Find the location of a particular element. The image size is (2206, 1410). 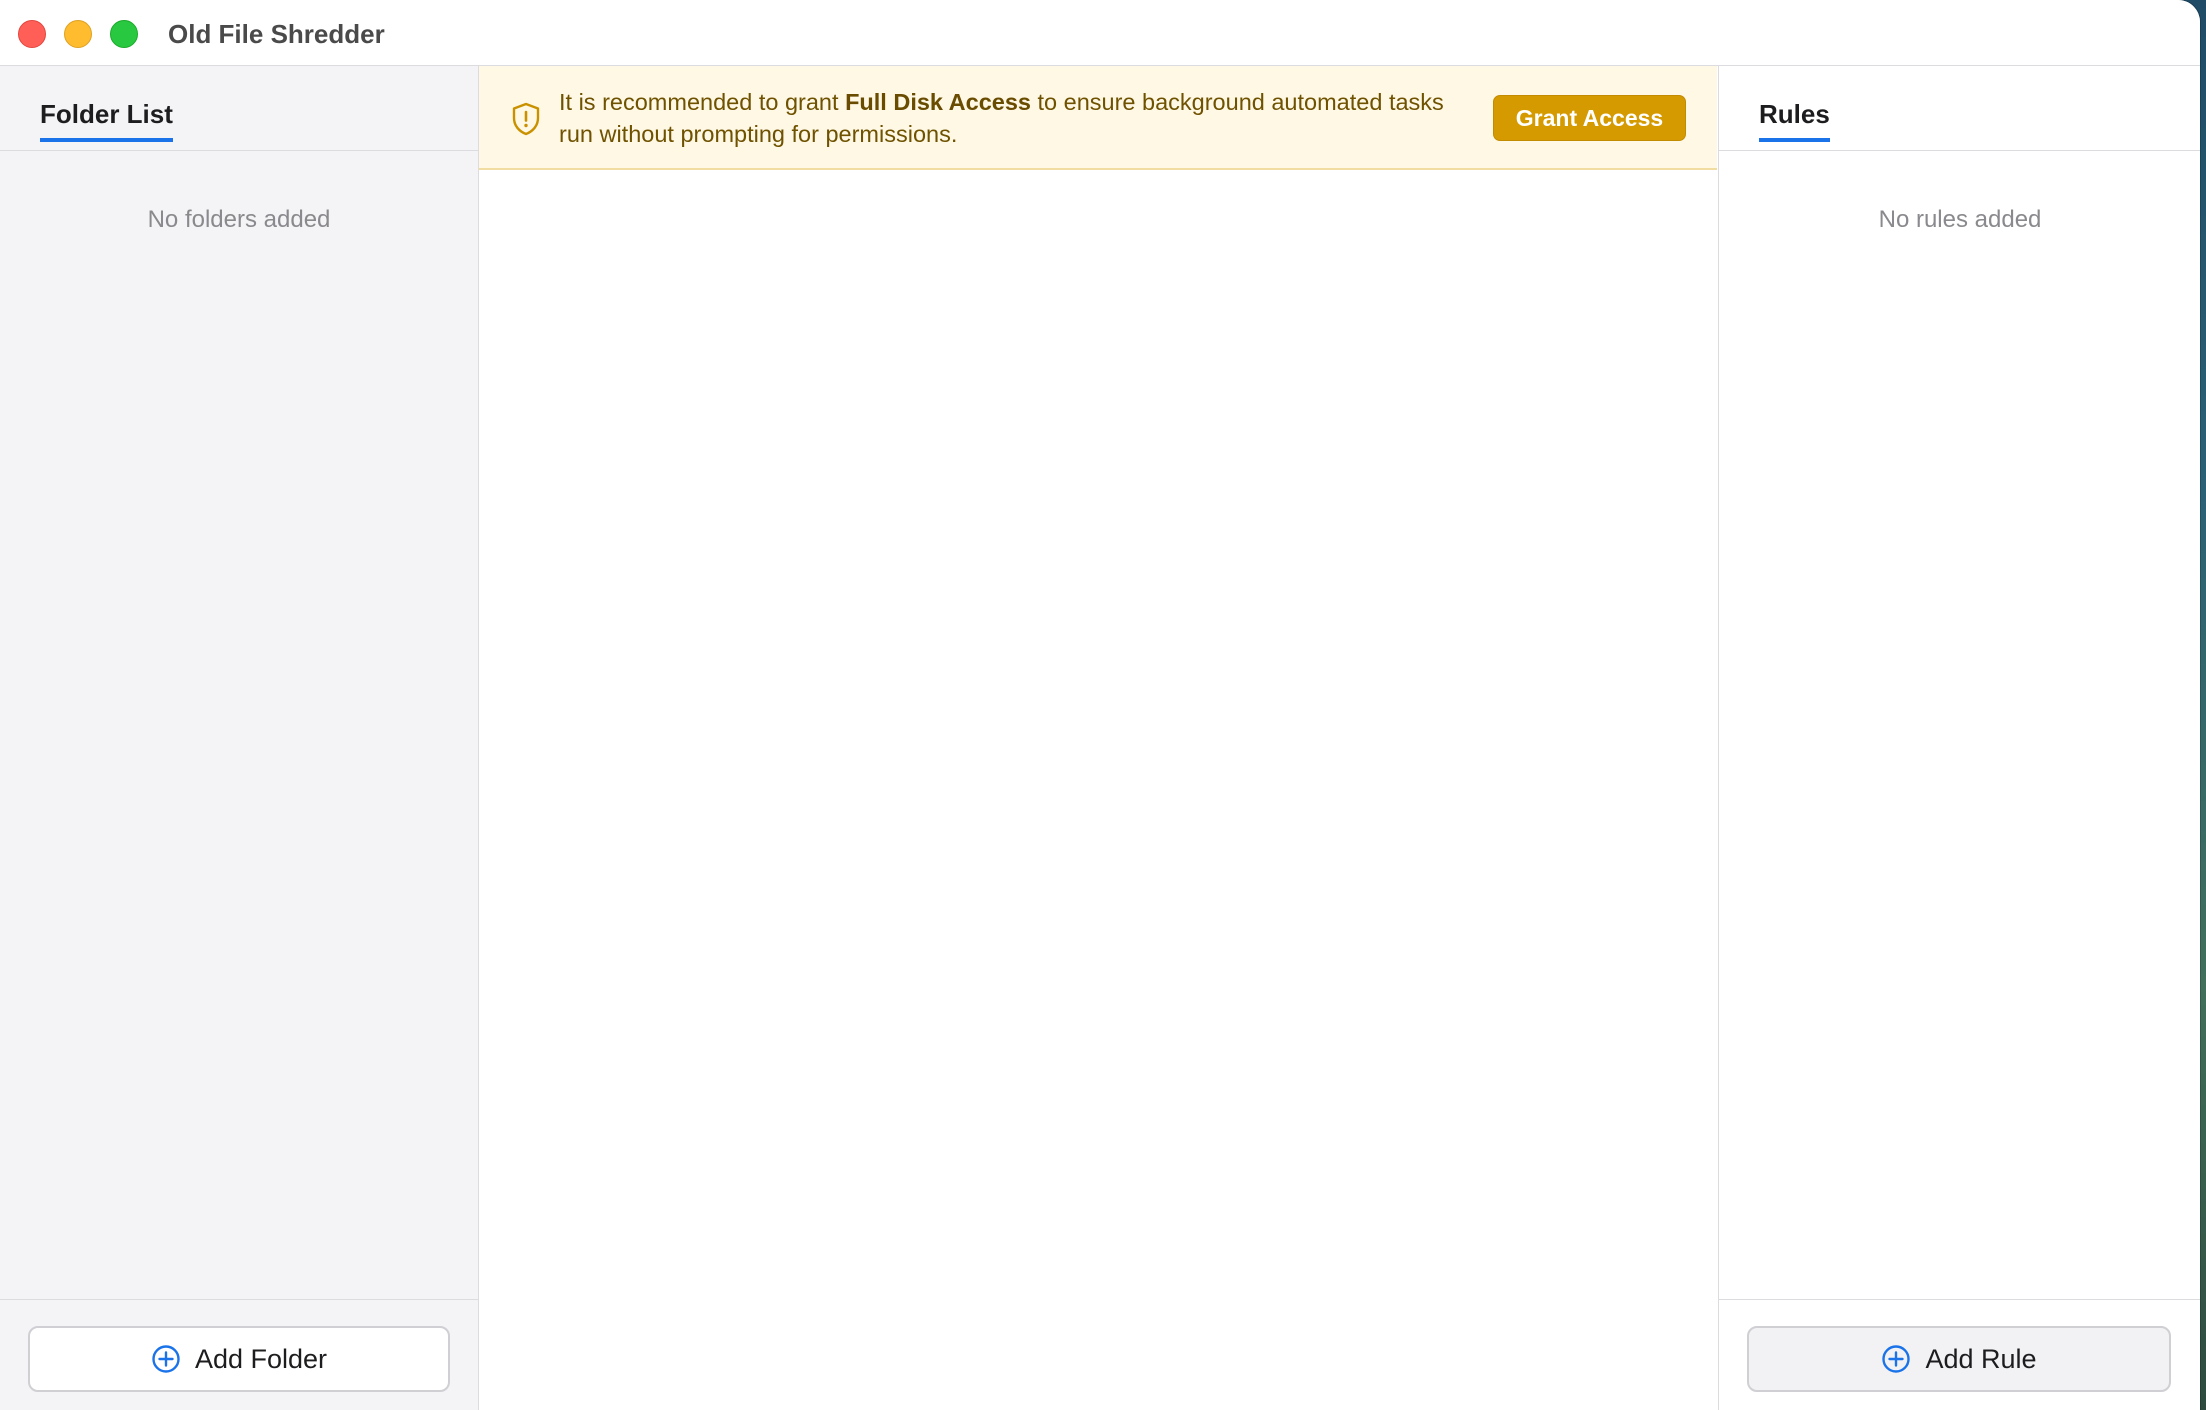

grant-access-button: Grant Access is located at coordinates (1589, 118).